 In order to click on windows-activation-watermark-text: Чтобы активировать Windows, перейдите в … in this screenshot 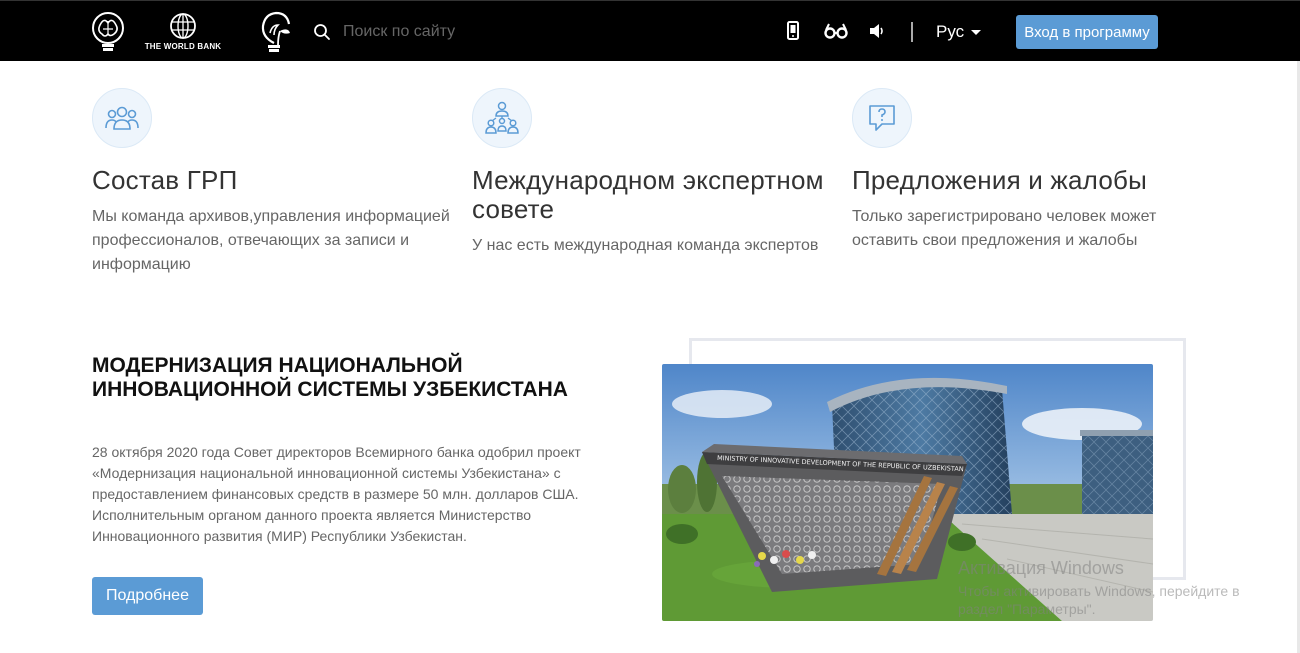, I will do `click(1099, 600)`.